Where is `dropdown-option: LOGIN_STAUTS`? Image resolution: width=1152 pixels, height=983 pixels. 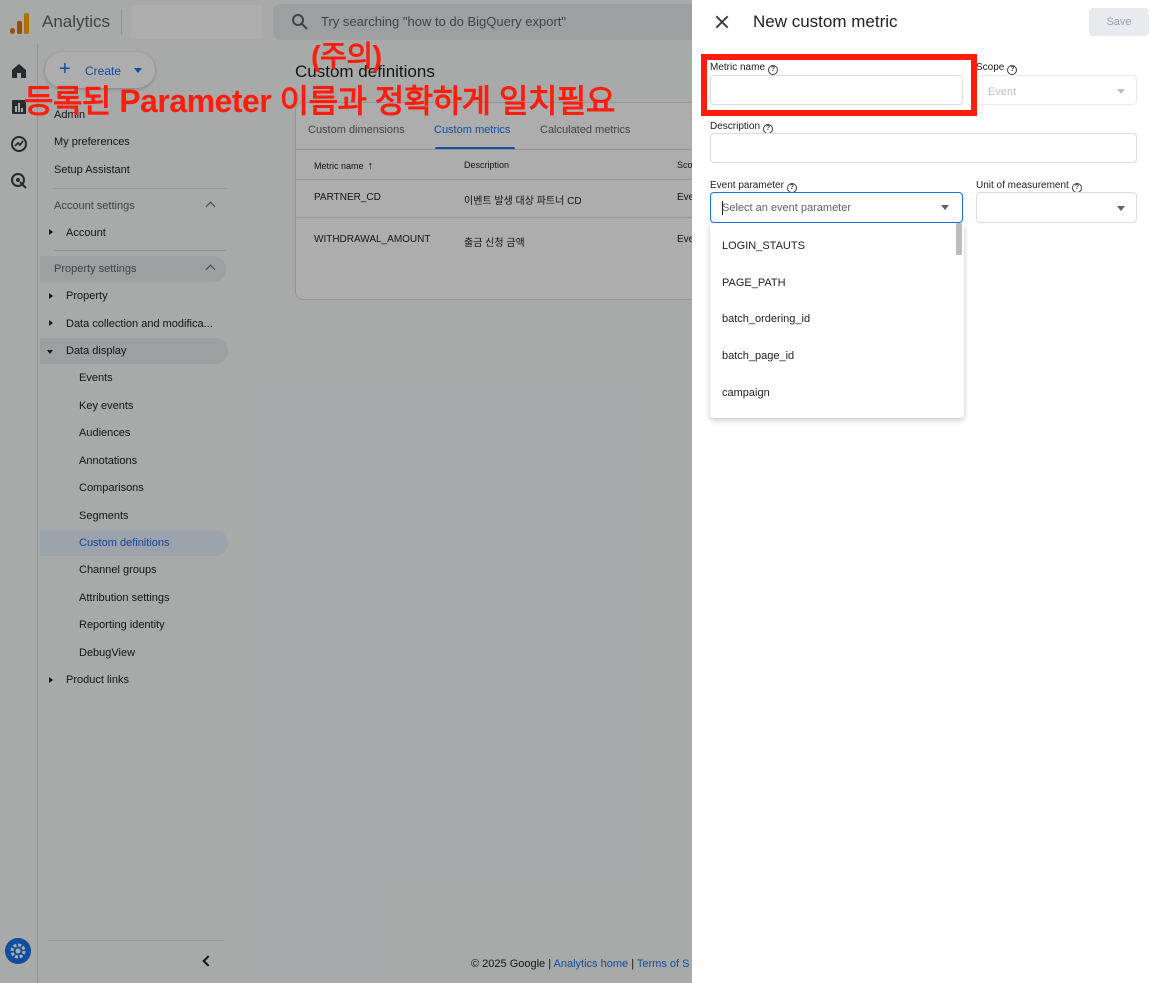
dropdown-option: LOGIN_STAUTS is located at coordinates (833, 246).